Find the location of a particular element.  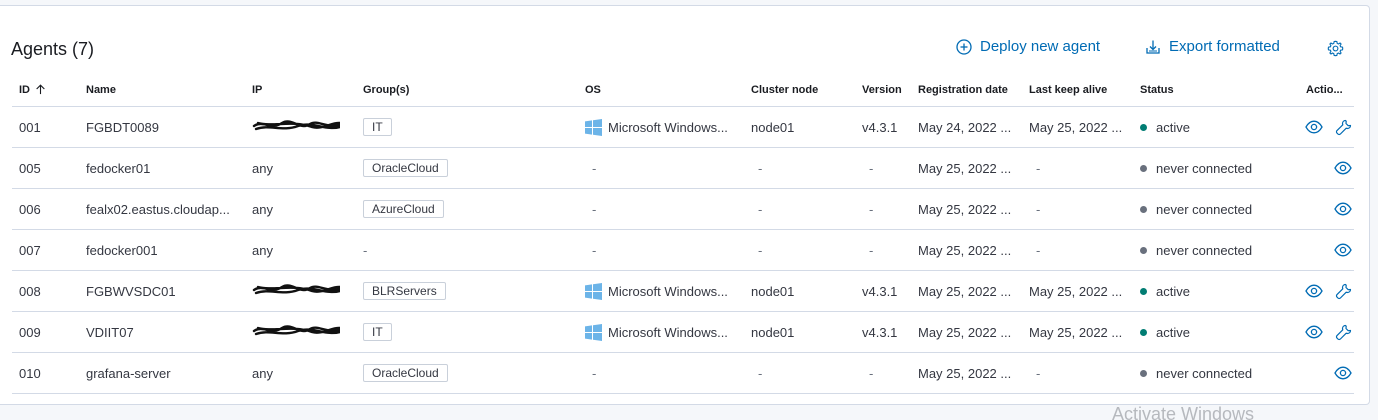

cell-status: active is located at coordinates (1165, 291).